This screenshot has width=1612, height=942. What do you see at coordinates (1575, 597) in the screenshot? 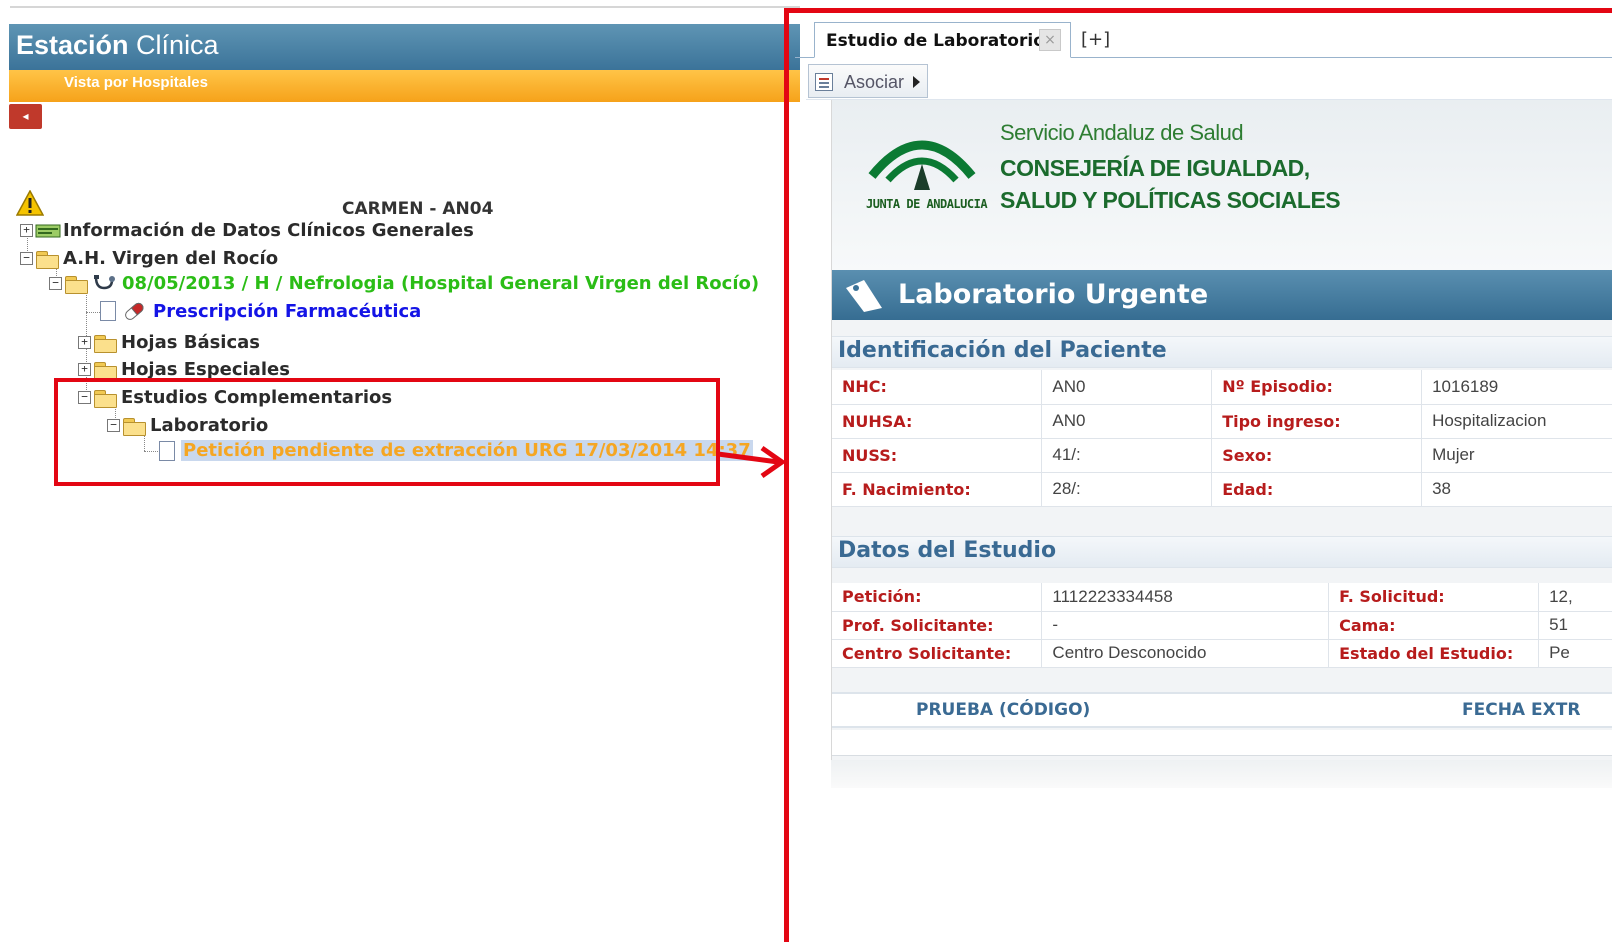
I see `field-value: 12,` at bounding box center [1575, 597].